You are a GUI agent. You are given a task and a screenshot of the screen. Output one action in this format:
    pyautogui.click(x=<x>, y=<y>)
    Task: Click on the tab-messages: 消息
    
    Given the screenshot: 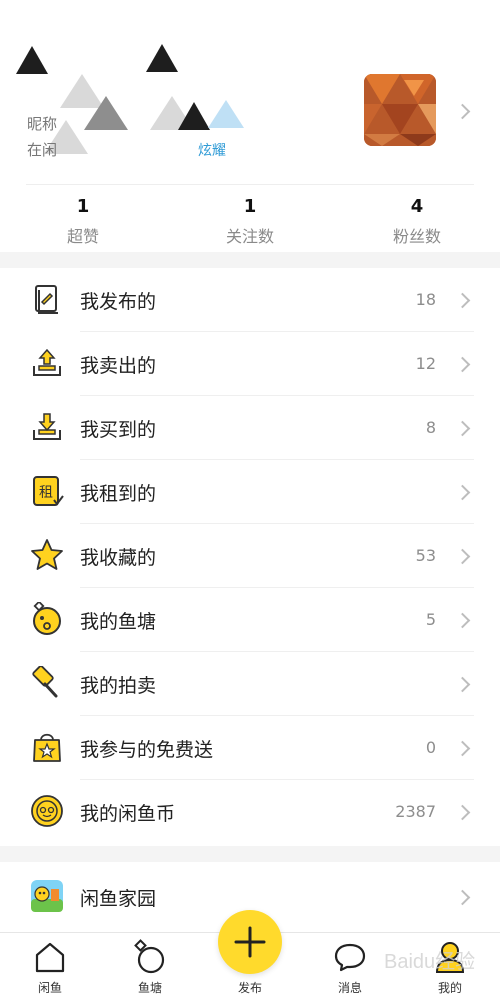 What is the action you would take?
    pyautogui.click(x=350, y=966)
    